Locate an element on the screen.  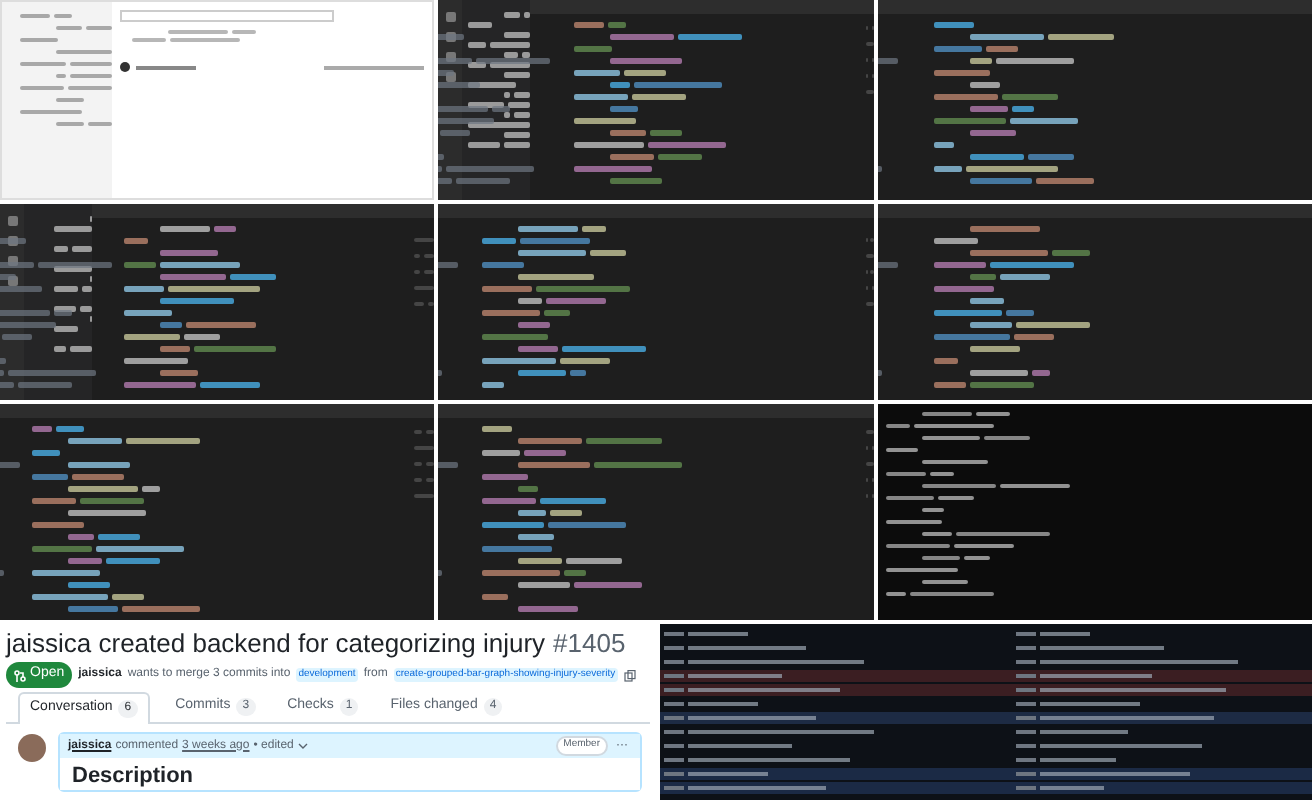
pull-request-number: #1405 is located at coordinates (589, 644).